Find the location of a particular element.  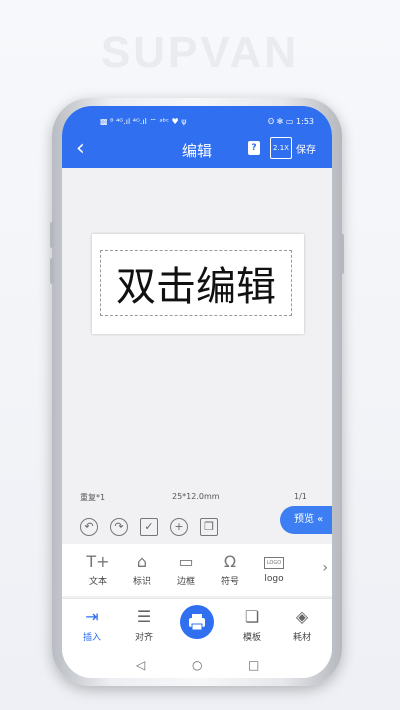

tab-consumables: ◈ 耗材 is located at coordinates (302, 625).